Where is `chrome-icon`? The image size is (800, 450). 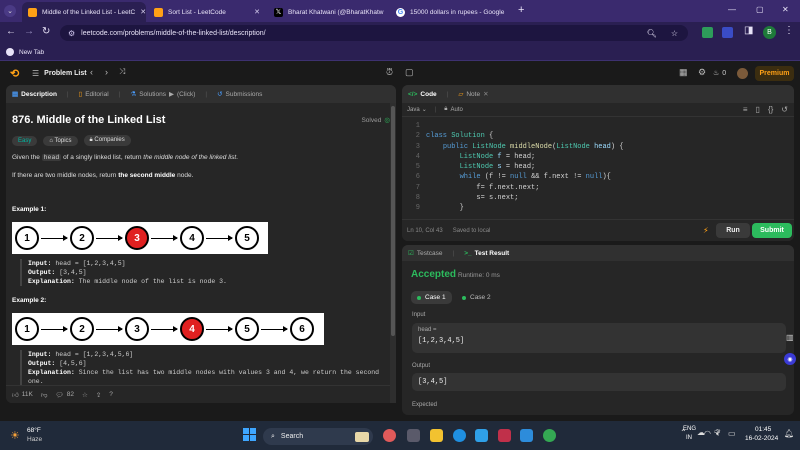
chrome-icon is located at coordinates (549, 435).